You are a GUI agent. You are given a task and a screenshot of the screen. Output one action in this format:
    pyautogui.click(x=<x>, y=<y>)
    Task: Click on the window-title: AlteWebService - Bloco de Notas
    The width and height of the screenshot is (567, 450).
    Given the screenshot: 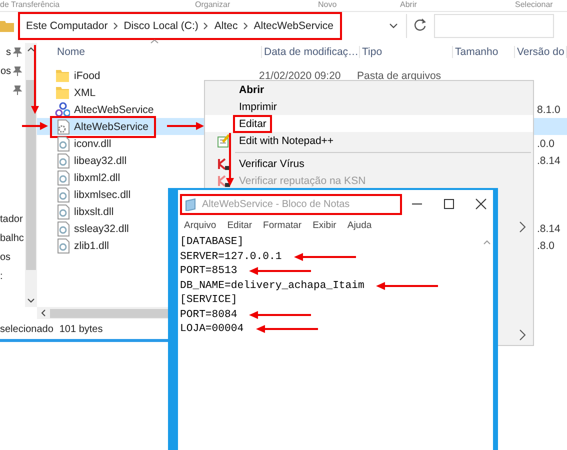 What is the action you would take?
    pyautogui.click(x=276, y=204)
    